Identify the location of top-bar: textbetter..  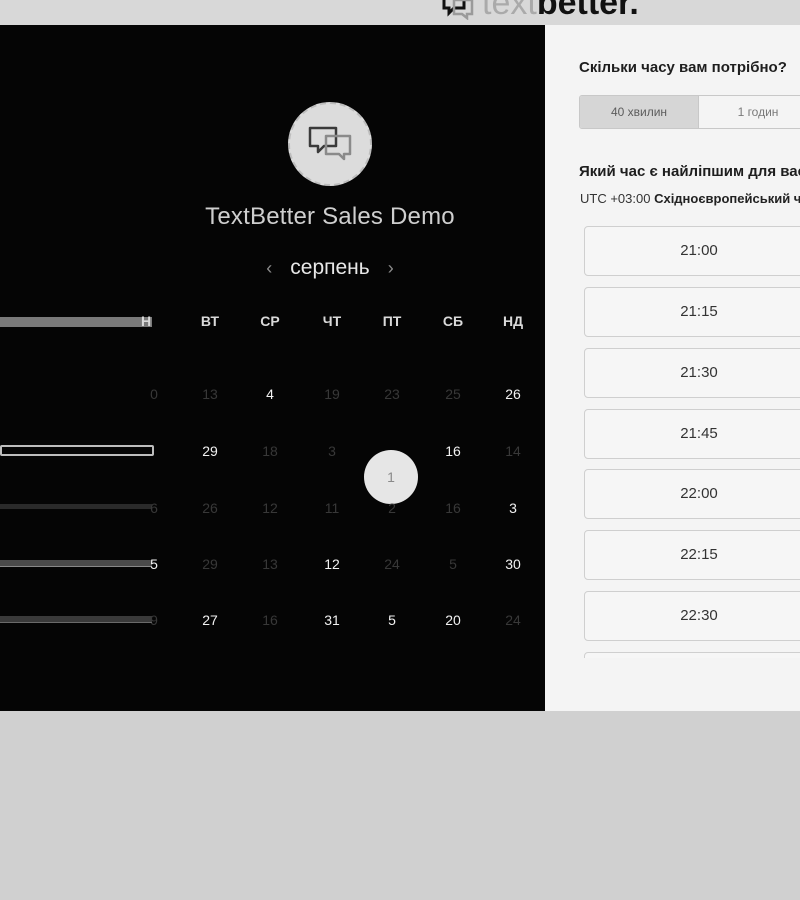
(400, 12).